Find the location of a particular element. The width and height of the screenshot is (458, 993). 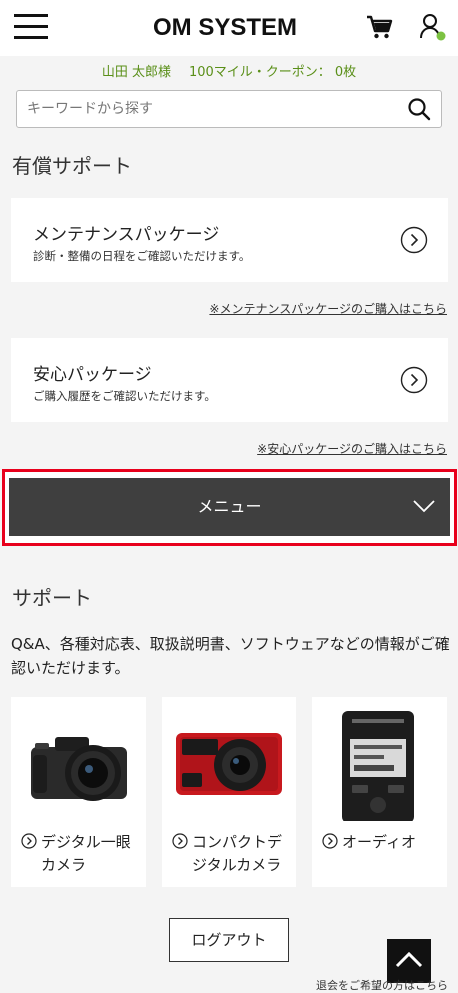

support-title: サポート is located at coordinates (52, 598).